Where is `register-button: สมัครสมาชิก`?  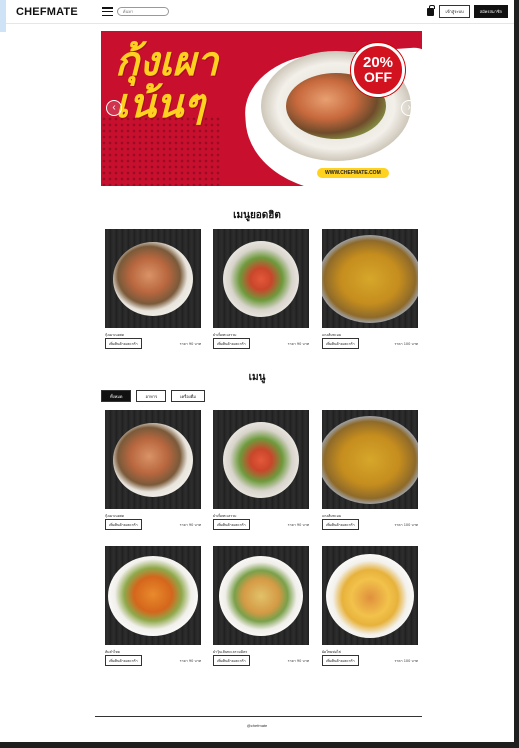
register-button: สมัครสมาชิก is located at coordinates (490, 11).